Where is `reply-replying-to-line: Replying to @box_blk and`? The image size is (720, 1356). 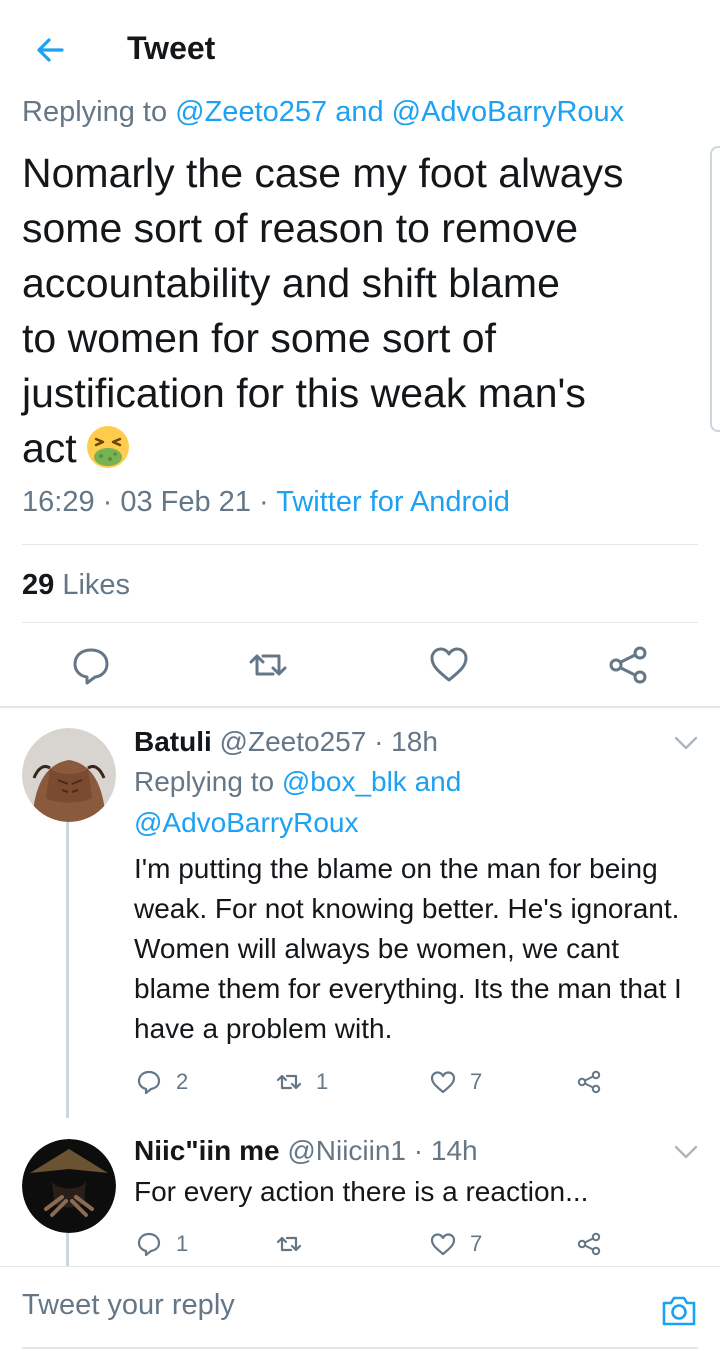
reply-replying-to-line: Replying to @box_blk and is located at coordinates (297, 782).